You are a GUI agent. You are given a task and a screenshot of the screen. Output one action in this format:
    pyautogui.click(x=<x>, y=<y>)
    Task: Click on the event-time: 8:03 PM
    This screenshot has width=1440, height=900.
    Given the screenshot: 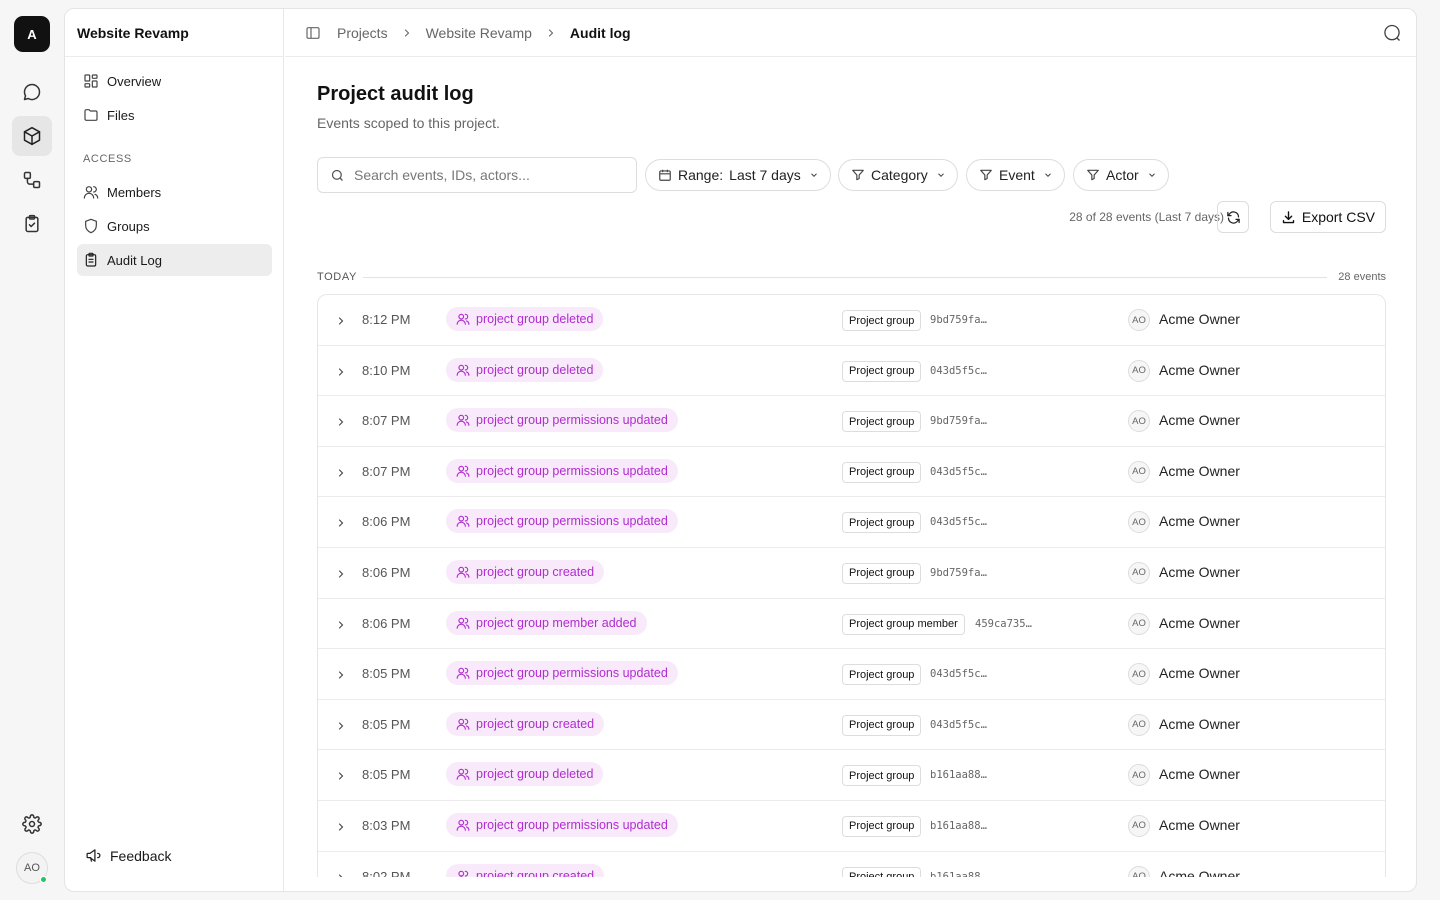 What is the action you would take?
    pyautogui.click(x=386, y=825)
    